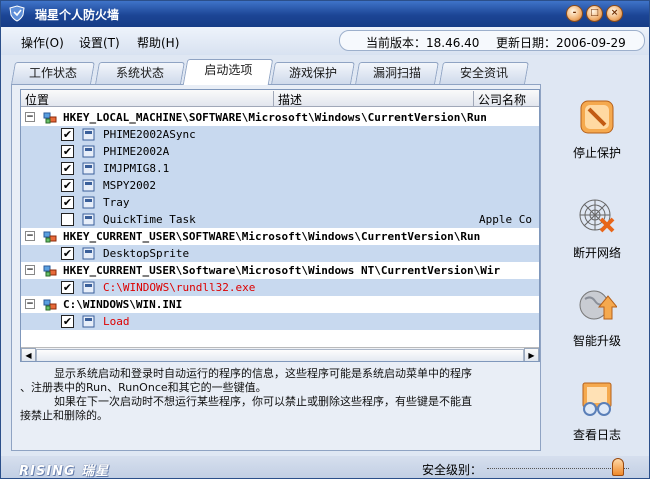 This screenshot has width=650, height=479. I want to click on window-title: 瑞星个人防火墙, so click(77, 15).